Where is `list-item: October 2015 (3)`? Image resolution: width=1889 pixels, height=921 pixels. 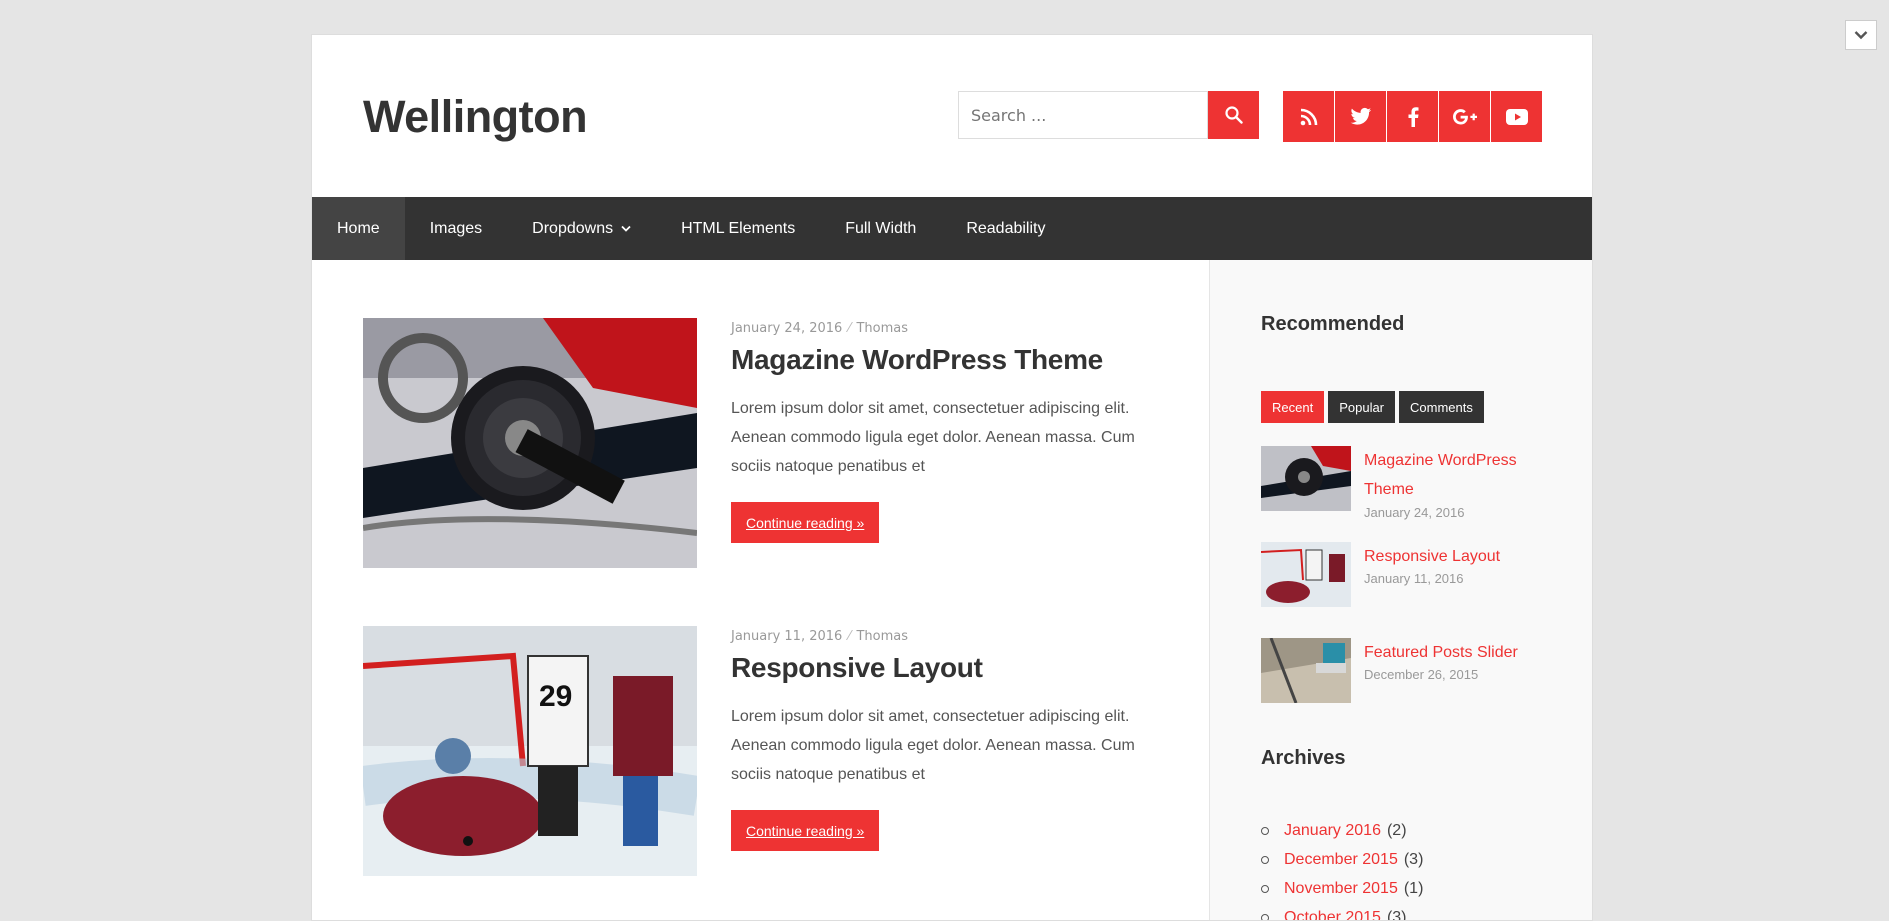 list-item: October 2015 (3) is located at coordinates (1342, 912).